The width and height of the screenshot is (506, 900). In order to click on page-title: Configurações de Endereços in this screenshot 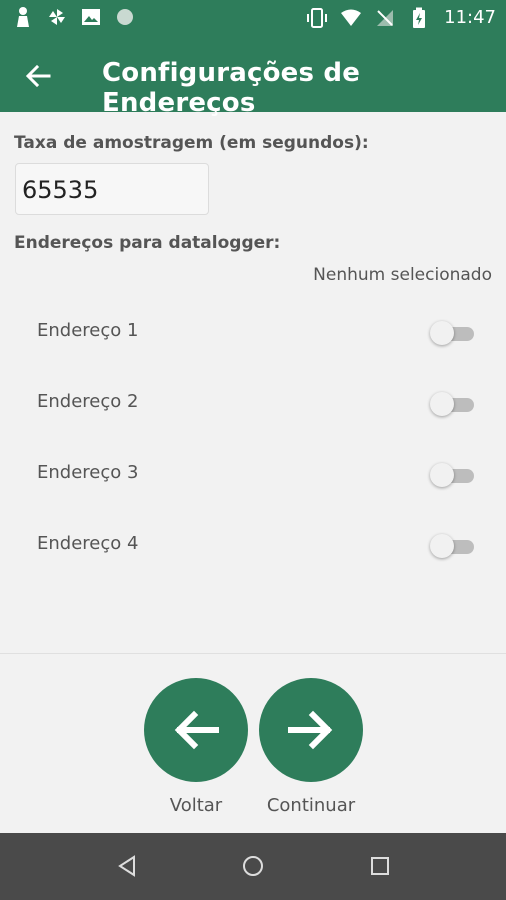, I will do `click(231, 88)`.